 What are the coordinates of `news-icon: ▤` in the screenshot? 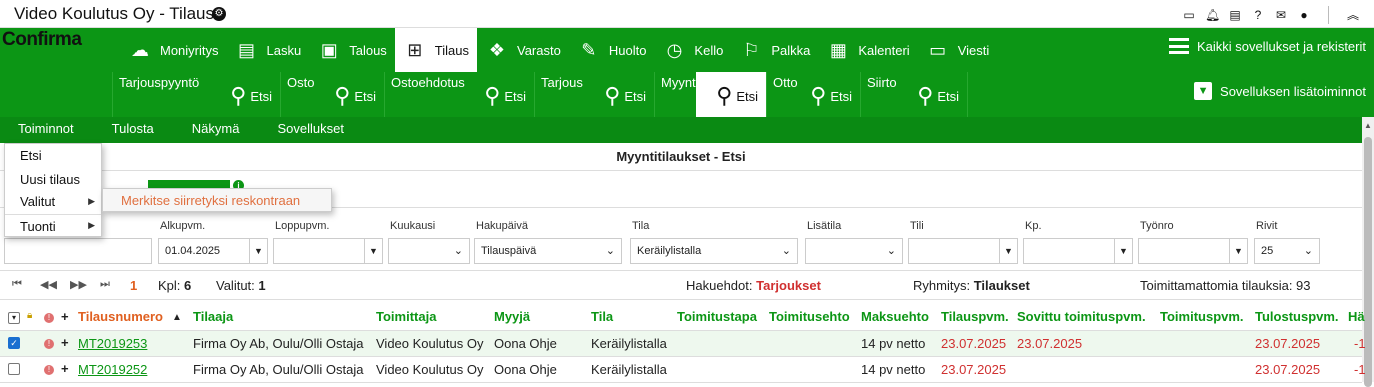 It's located at (1235, 15).